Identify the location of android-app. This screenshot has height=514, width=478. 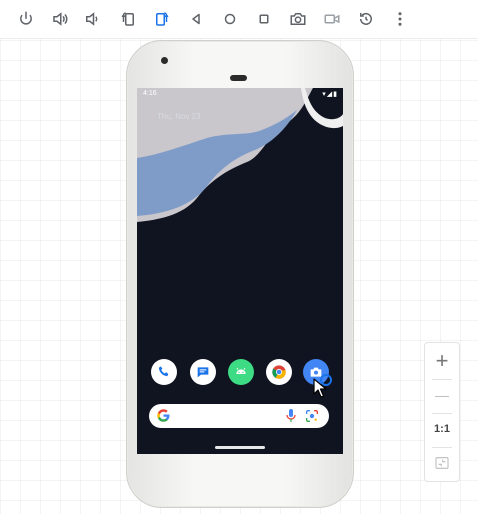
(241, 372).